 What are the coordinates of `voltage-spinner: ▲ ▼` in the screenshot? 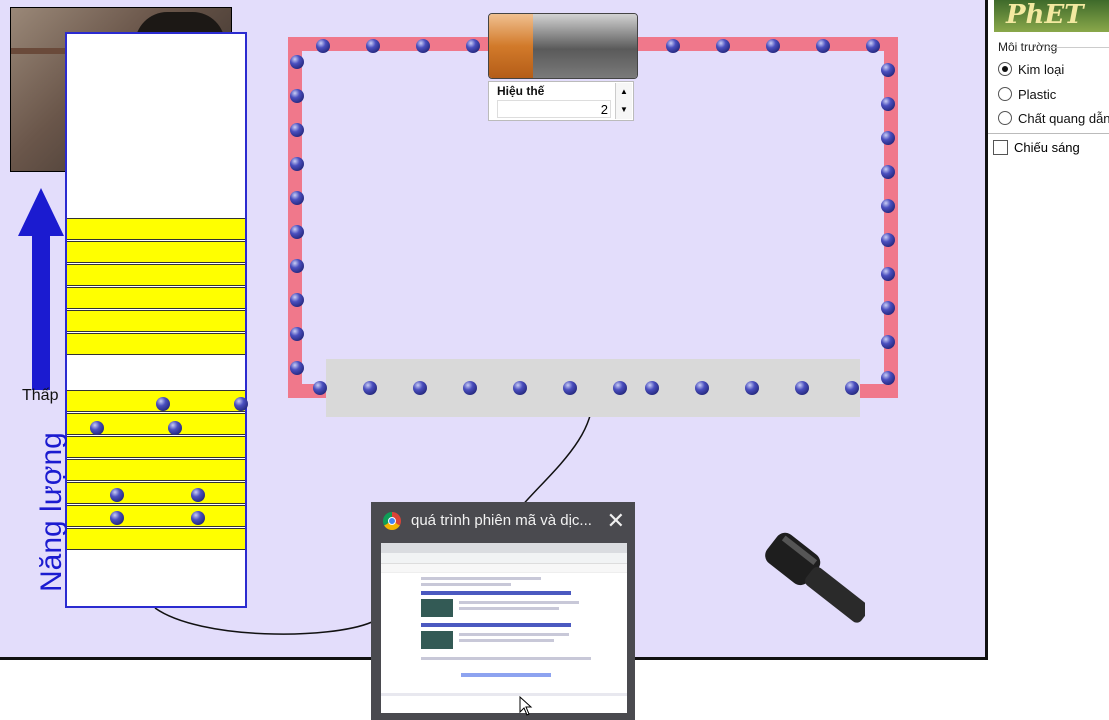 It's located at (623, 101).